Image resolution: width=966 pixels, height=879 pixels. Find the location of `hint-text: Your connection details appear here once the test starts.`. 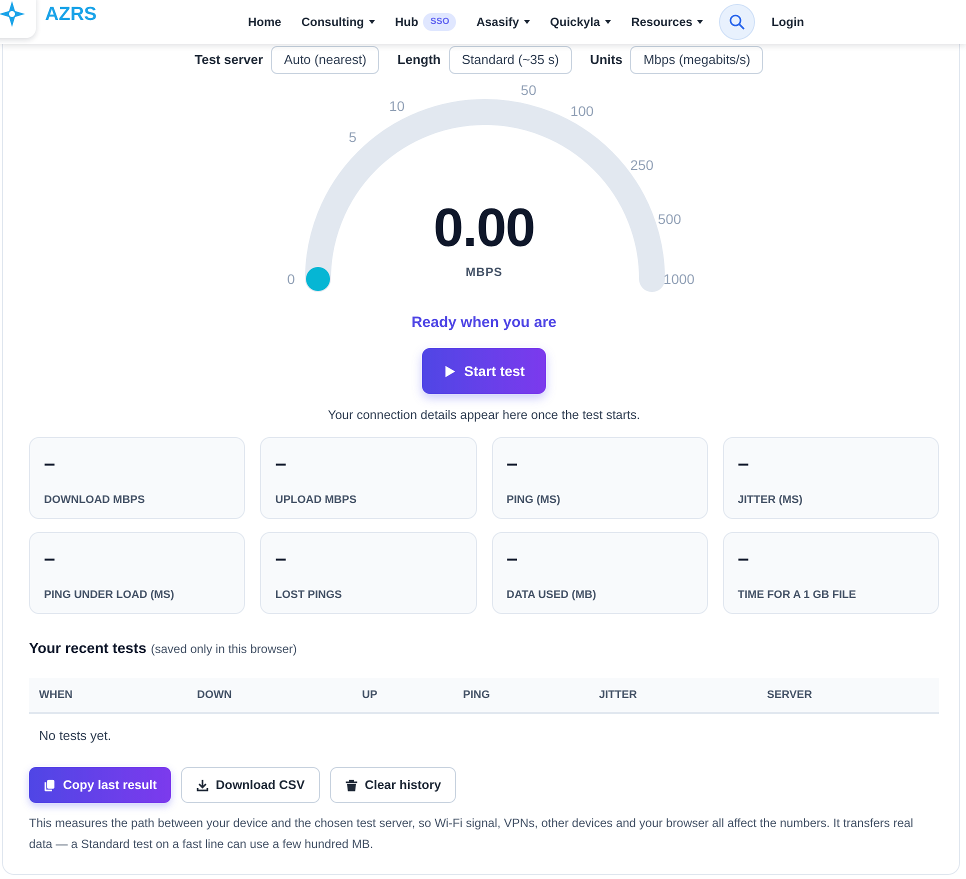

hint-text: Your connection details appear here once the test starts. is located at coordinates (484, 415).